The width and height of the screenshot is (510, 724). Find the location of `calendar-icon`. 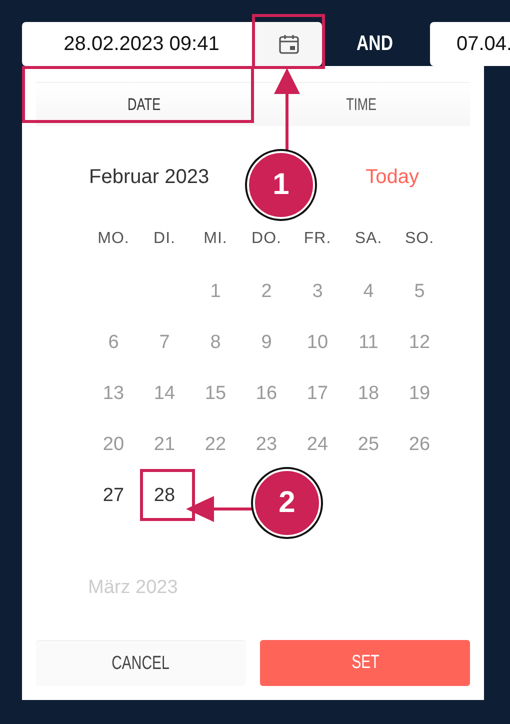

calendar-icon is located at coordinates (289, 44).